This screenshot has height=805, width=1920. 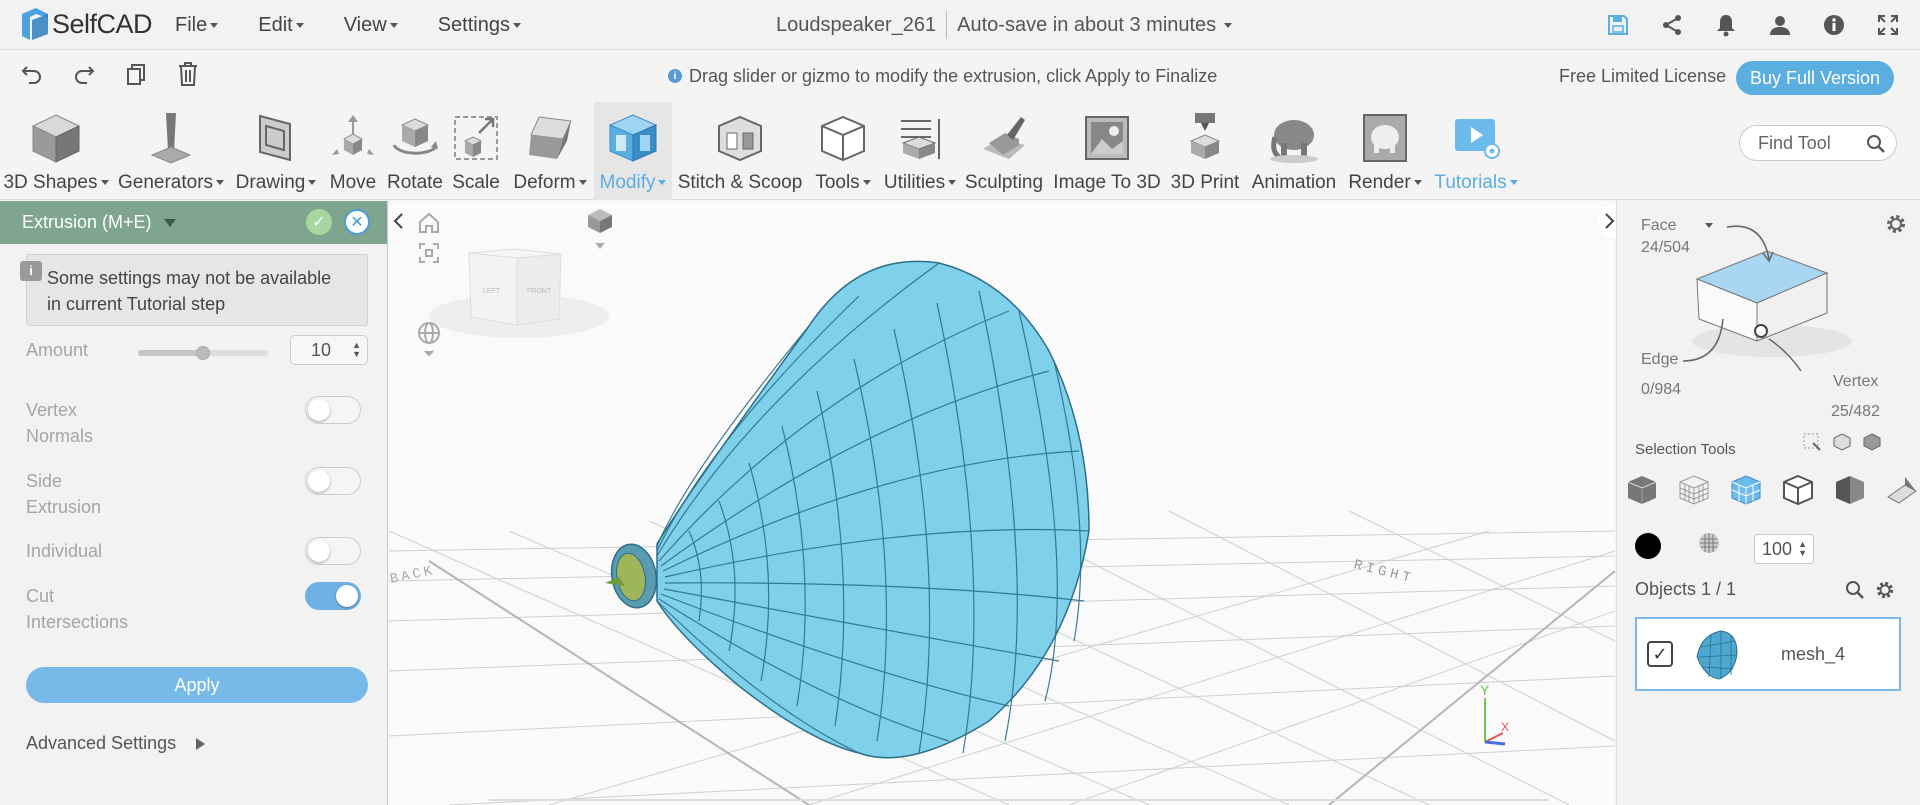 What do you see at coordinates (633, 151) in the screenshot?
I see `tool-modify: Modify` at bounding box center [633, 151].